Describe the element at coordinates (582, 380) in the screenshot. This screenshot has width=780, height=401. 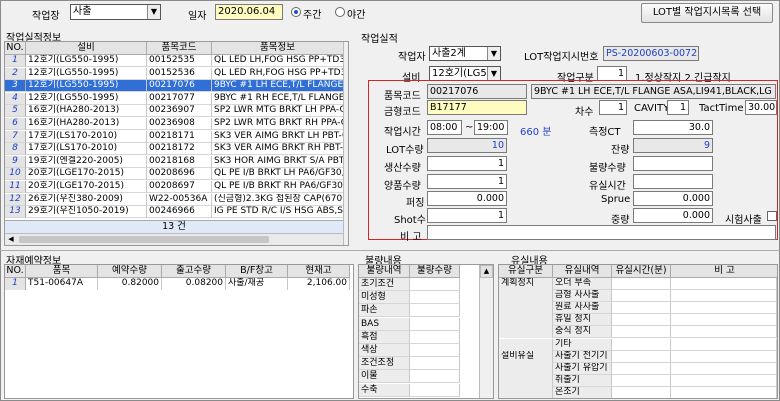
I see `loss-item: 취출기` at that location.